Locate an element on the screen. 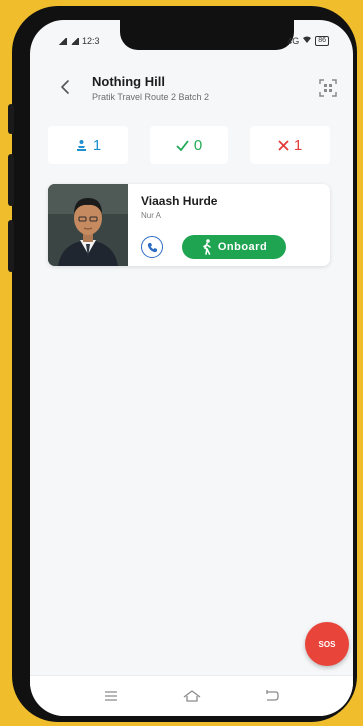 Image resolution: width=363 pixels, height=726 pixels. qr-scan-icon is located at coordinates (328, 88).